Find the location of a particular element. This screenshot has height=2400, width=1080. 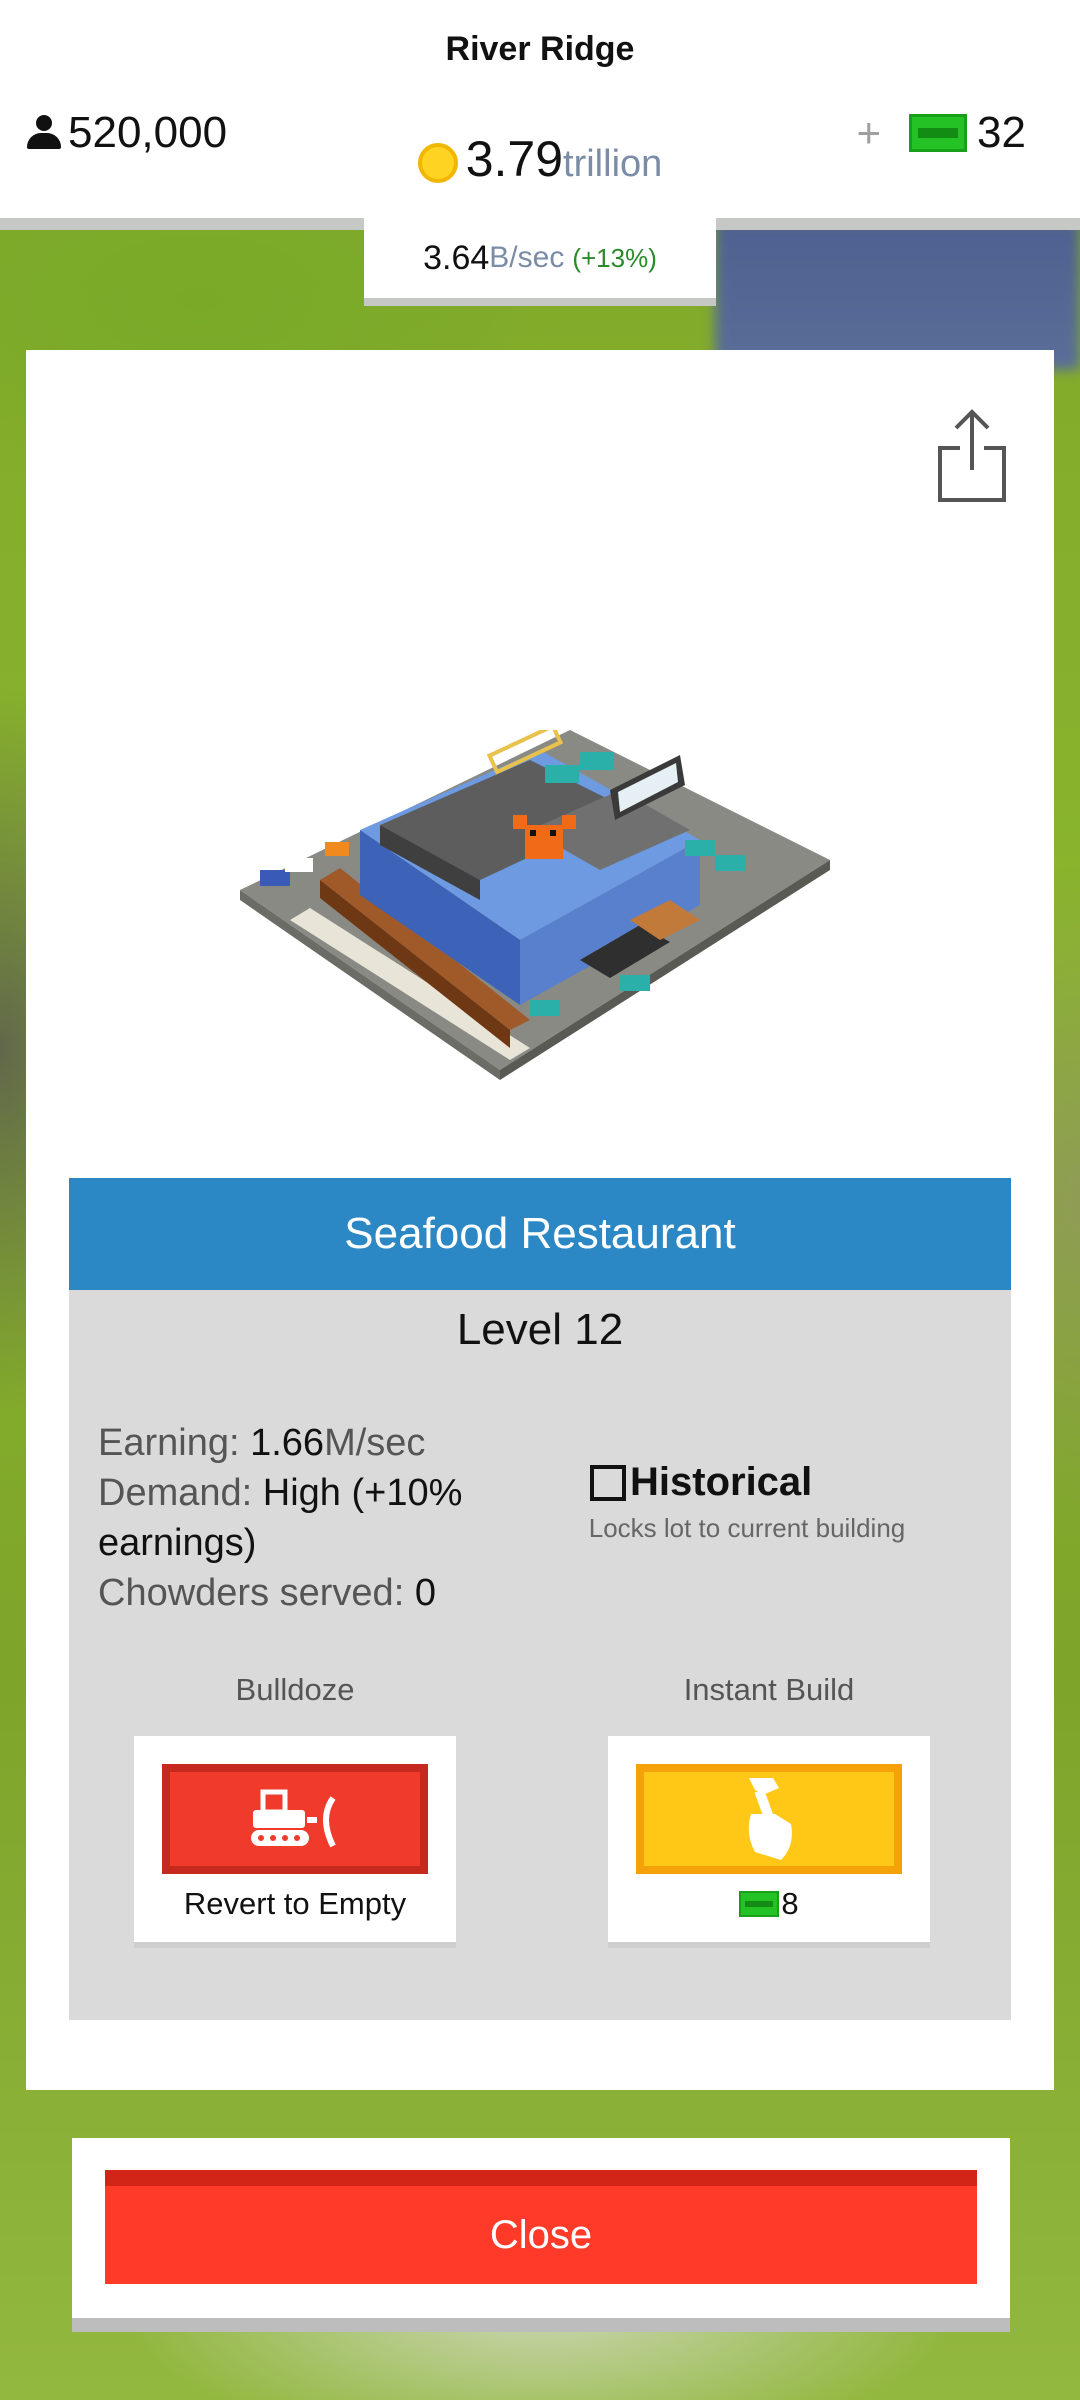

top-bar: River Ridge 520,000 3.79 trillion + 32 is located at coordinates (540, 109).